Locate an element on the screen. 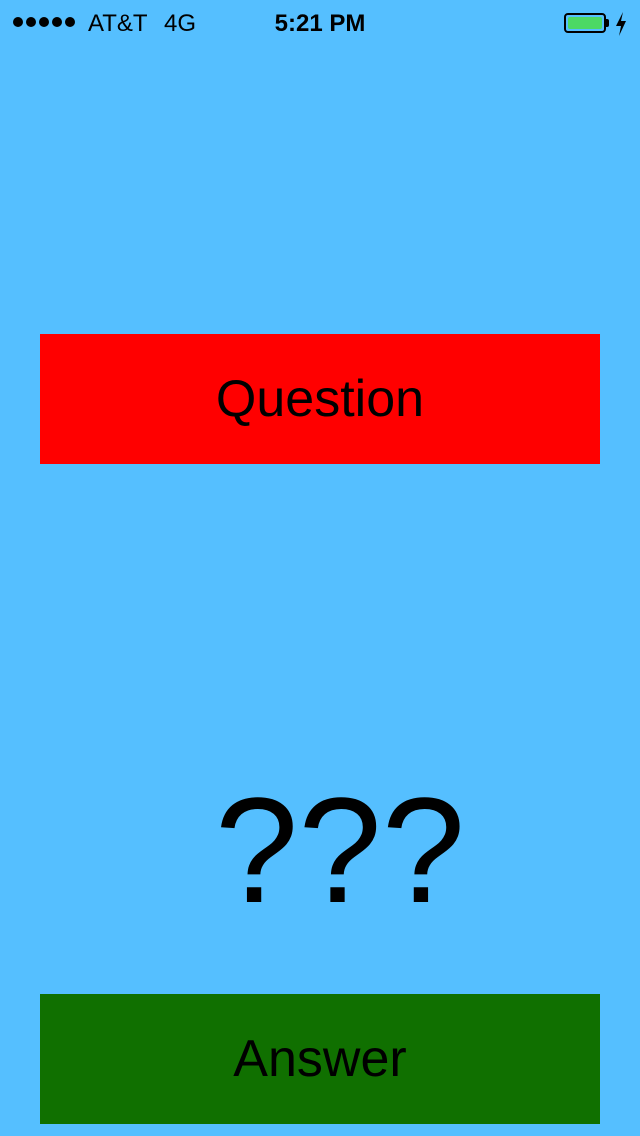  status-time: 5:21 PM is located at coordinates (320, 23).